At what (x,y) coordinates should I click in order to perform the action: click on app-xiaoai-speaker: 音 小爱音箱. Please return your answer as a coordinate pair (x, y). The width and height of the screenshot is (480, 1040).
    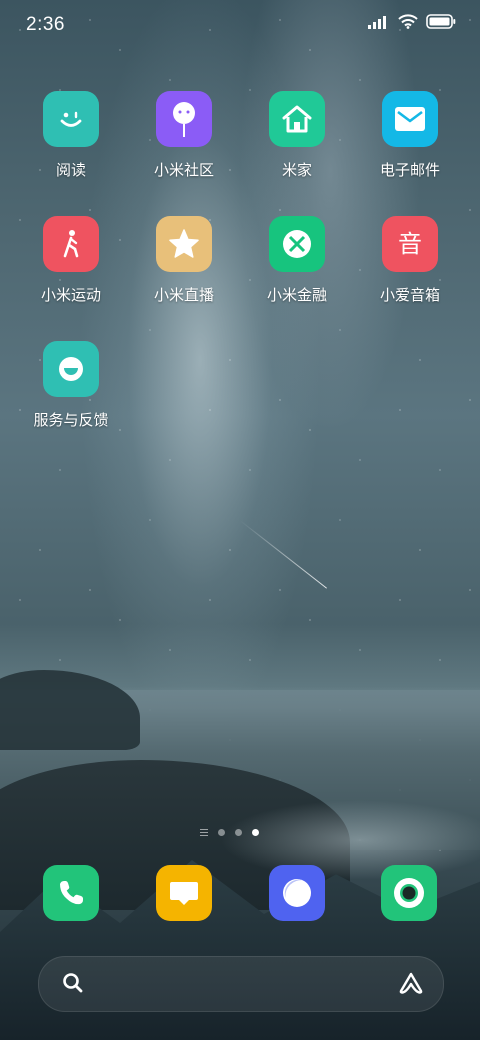
    Looking at the image, I should click on (410, 260).